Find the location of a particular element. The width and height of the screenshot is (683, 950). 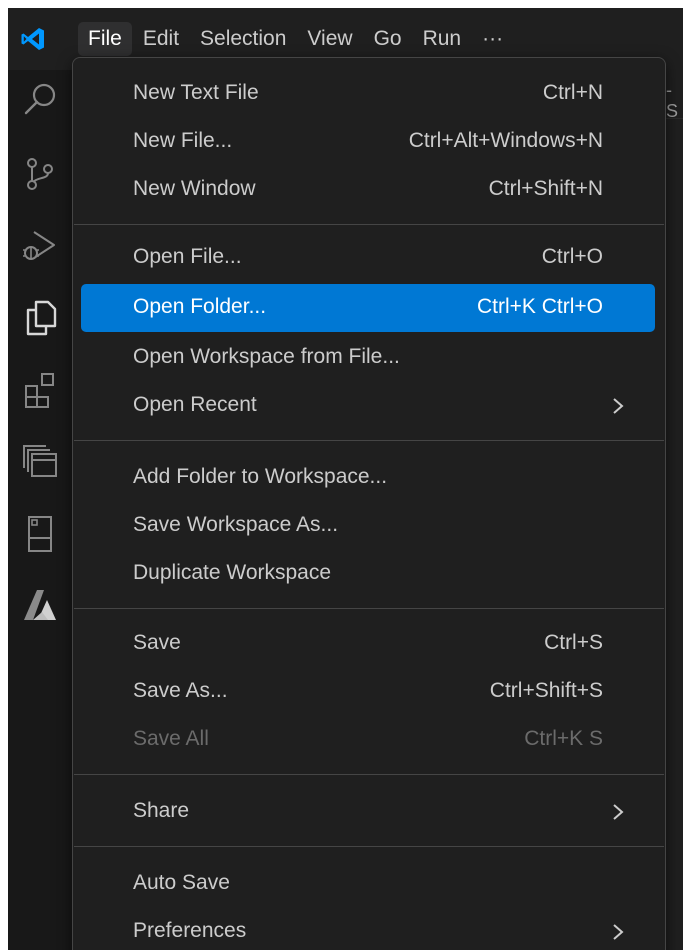

source-control-icon is located at coordinates (40, 174).